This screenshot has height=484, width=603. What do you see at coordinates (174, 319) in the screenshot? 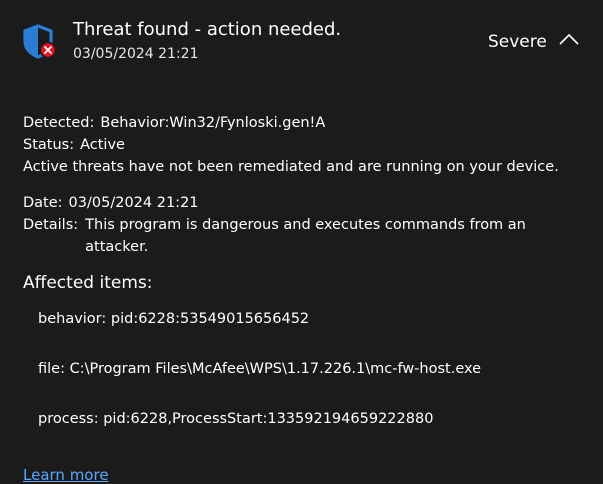
I see `affected-item-behavior: behavior: pid:6228:53549015656452` at bounding box center [174, 319].